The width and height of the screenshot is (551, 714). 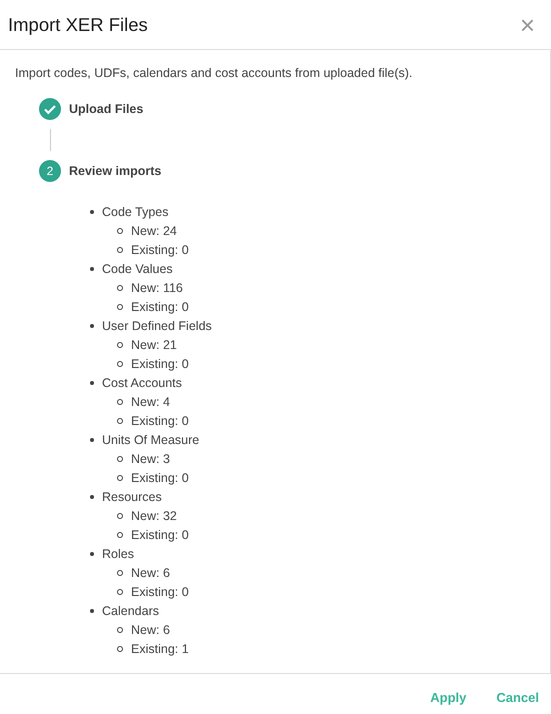 What do you see at coordinates (151, 439) in the screenshot?
I see `import-category: Units Of Measure` at bounding box center [151, 439].